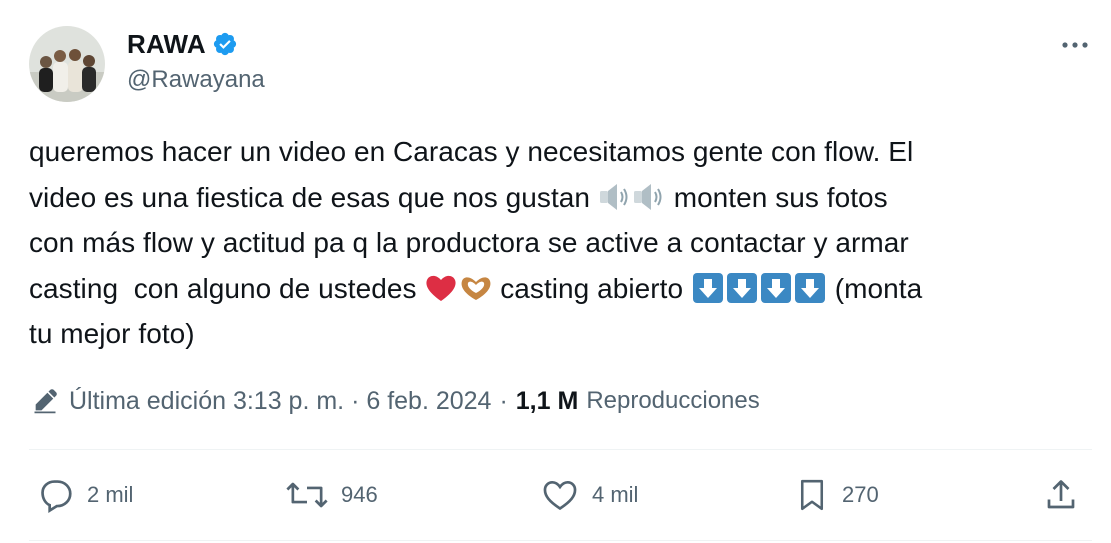 This screenshot has width=1111, height=543. What do you see at coordinates (45, 401) in the screenshot?
I see `pencil-edit-icon` at bounding box center [45, 401].